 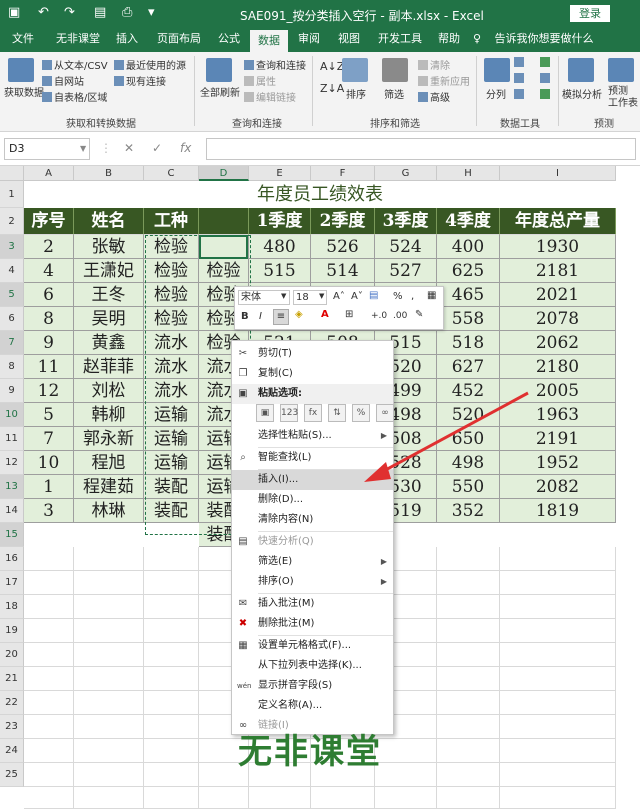 I want to click on row-header-19: 19, so click(x=12, y=631).